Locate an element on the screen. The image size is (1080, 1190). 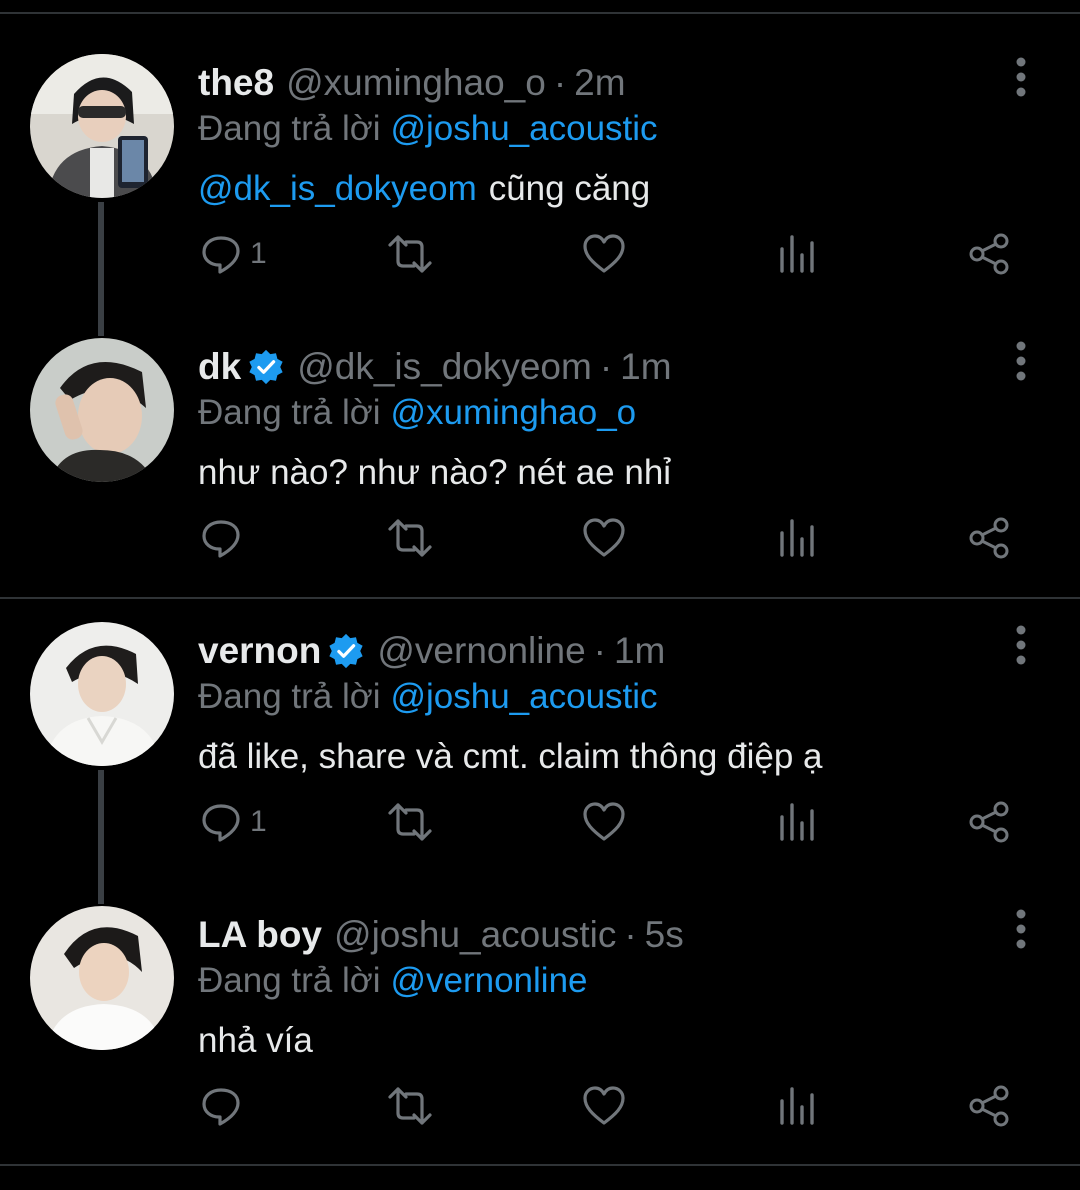
display-name: LA boy is located at coordinates (260, 935).